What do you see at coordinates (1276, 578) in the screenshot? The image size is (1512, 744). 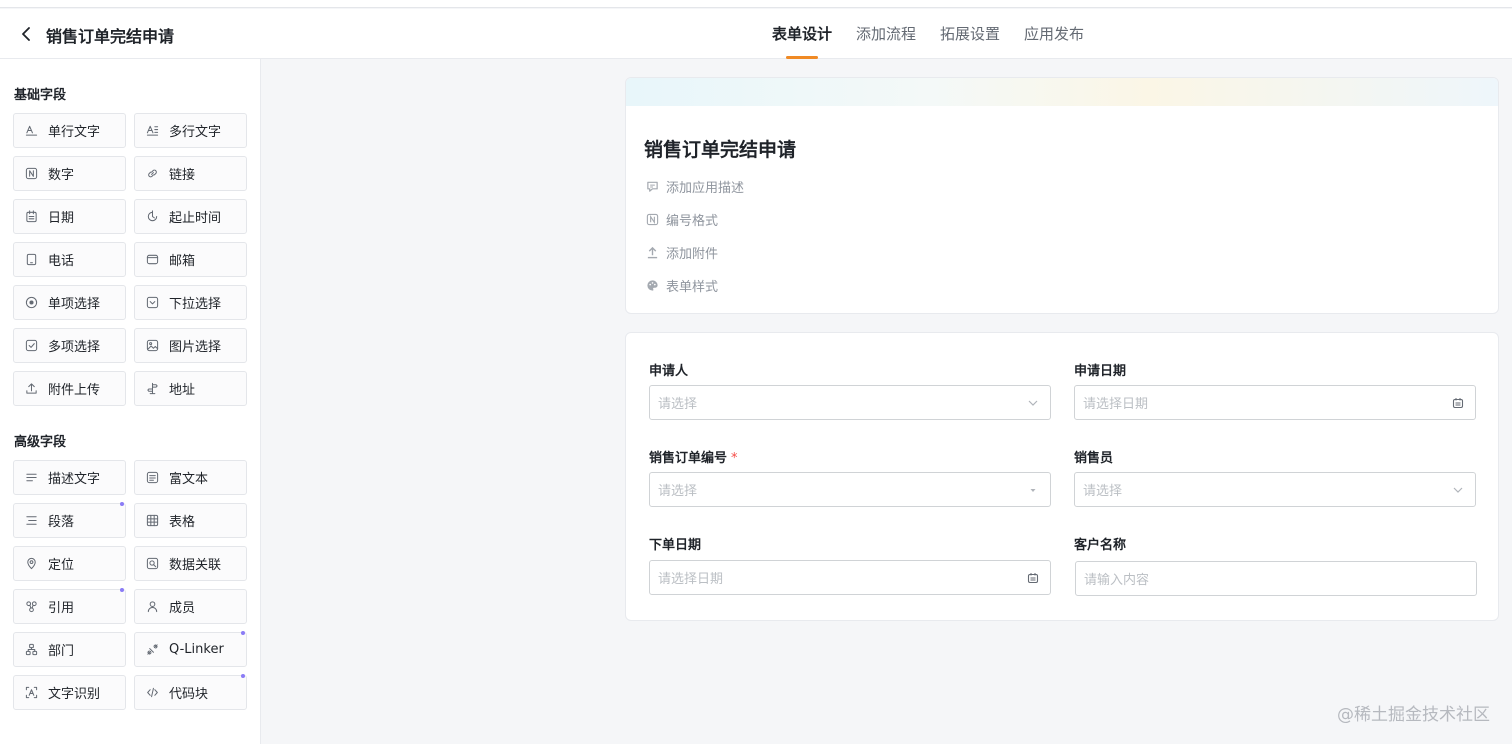 I see `customer-name-input: 请输入内容` at bounding box center [1276, 578].